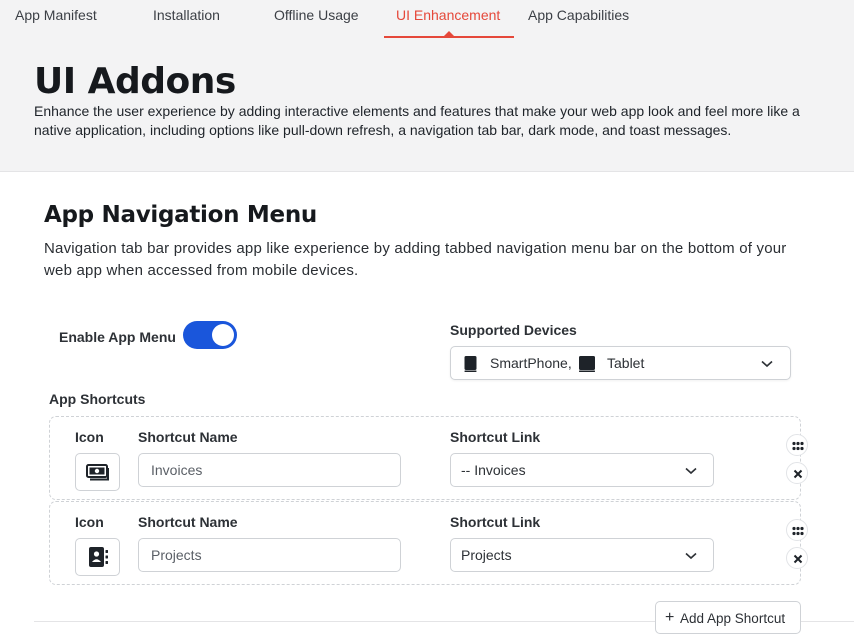 This screenshot has height=639, width=854. What do you see at coordinates (670, 617) in the screenshot?
I see `plus-icon: +` at bounding box center [670, 617].